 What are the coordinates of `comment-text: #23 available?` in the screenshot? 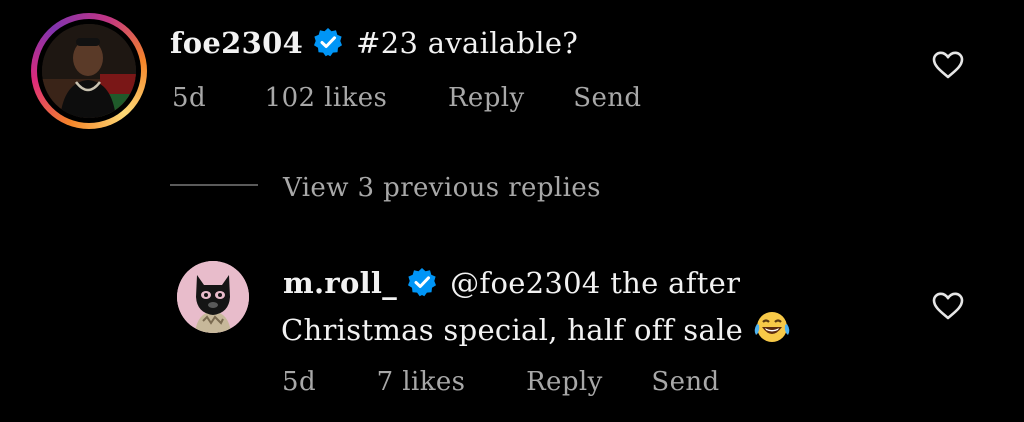 It's located at (467, 43).